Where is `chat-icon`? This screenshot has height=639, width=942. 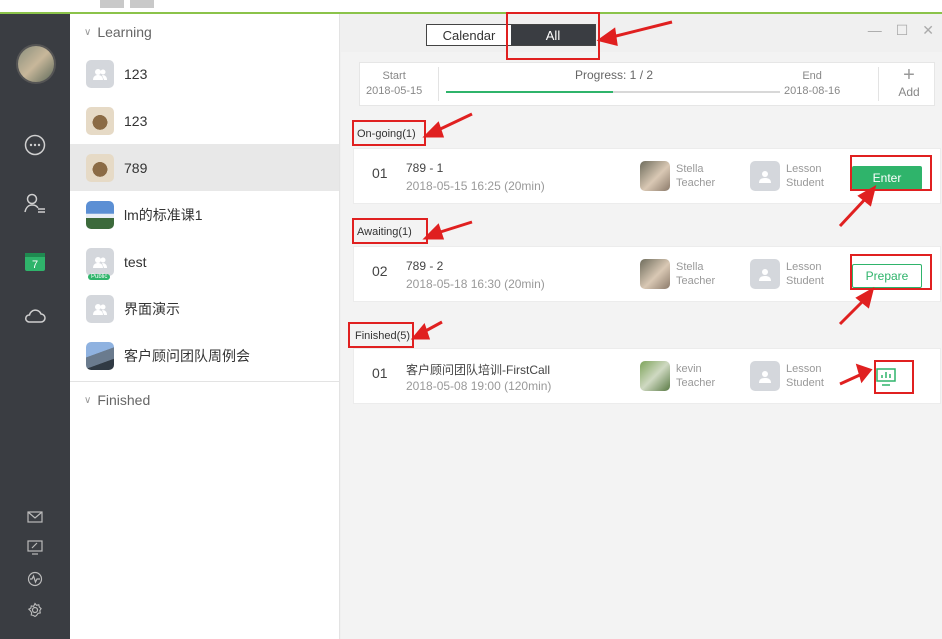 chat-icon is located at coordinates (35, 145).